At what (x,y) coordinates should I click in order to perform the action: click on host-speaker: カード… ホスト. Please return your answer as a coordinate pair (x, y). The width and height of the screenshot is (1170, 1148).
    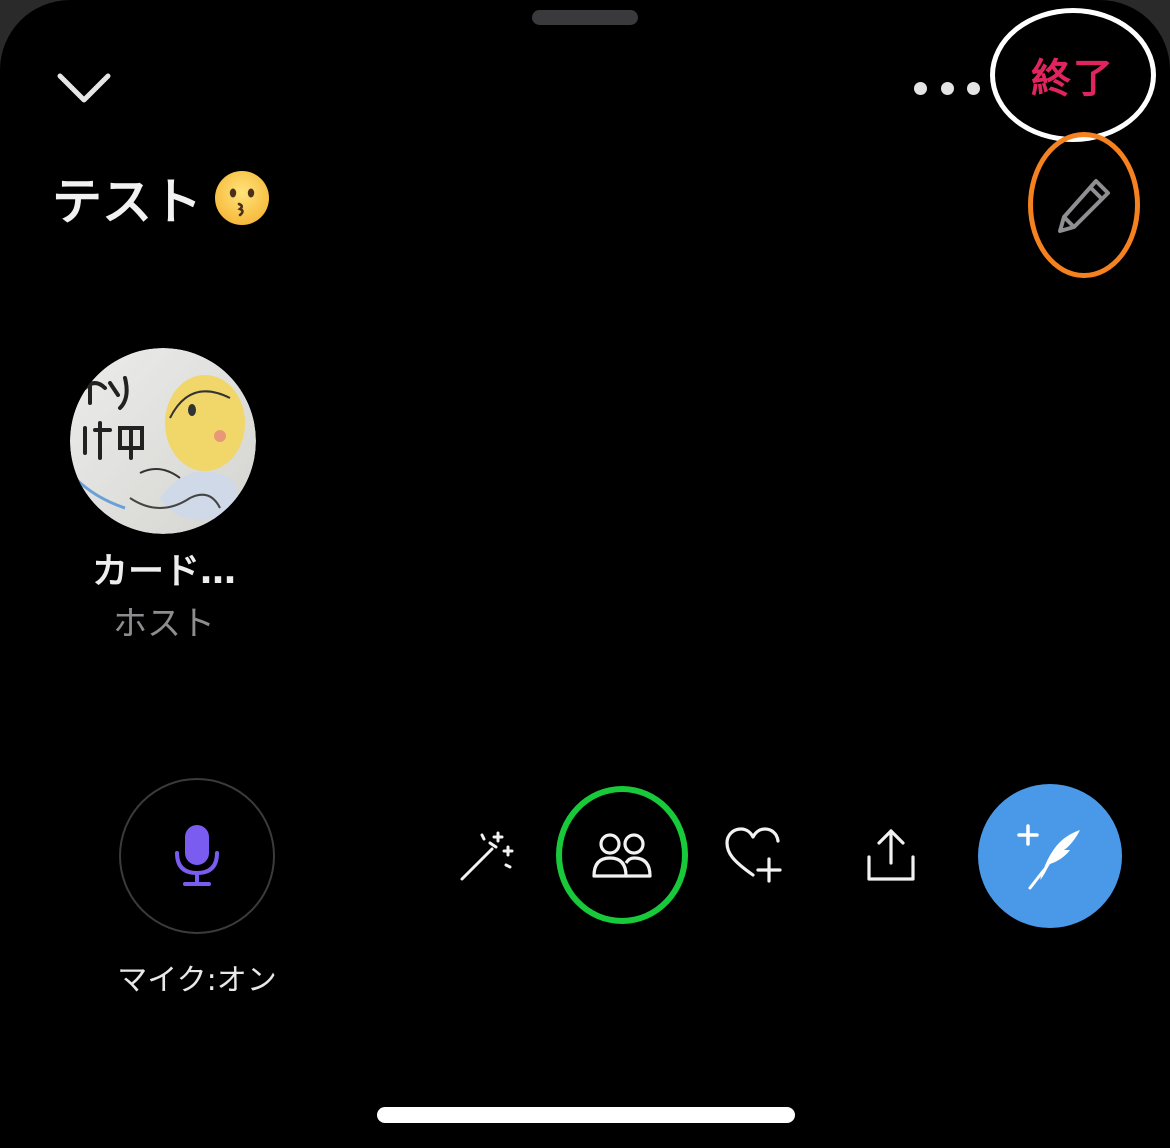
    Looking at the image, I should click on (164, 496).